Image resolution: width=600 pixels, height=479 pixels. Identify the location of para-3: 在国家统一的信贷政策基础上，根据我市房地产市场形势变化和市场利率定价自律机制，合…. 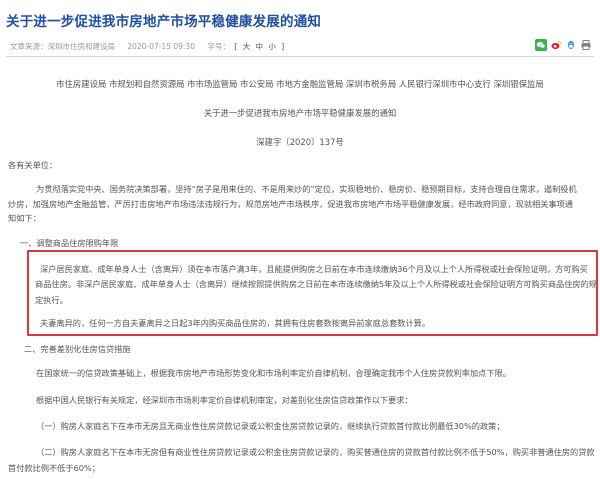
(273, 373).